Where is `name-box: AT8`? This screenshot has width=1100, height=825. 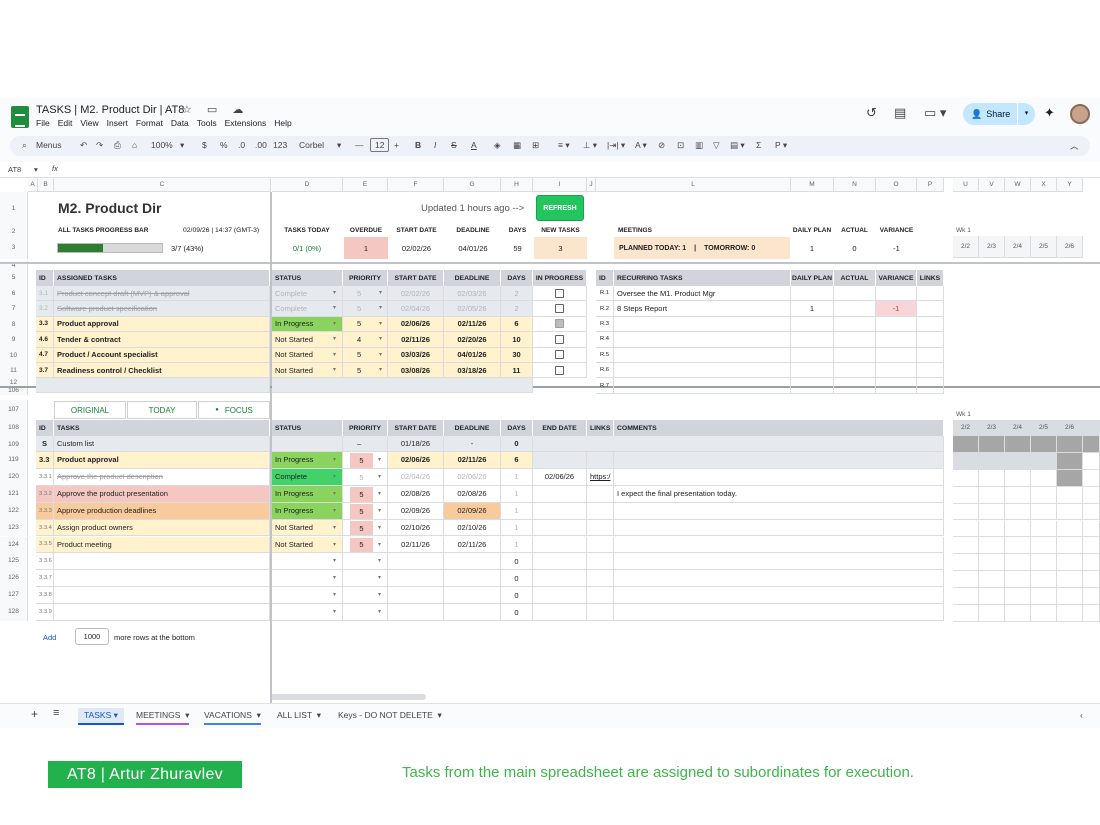
name-box: AT8 is located at coordinates (14, 169).